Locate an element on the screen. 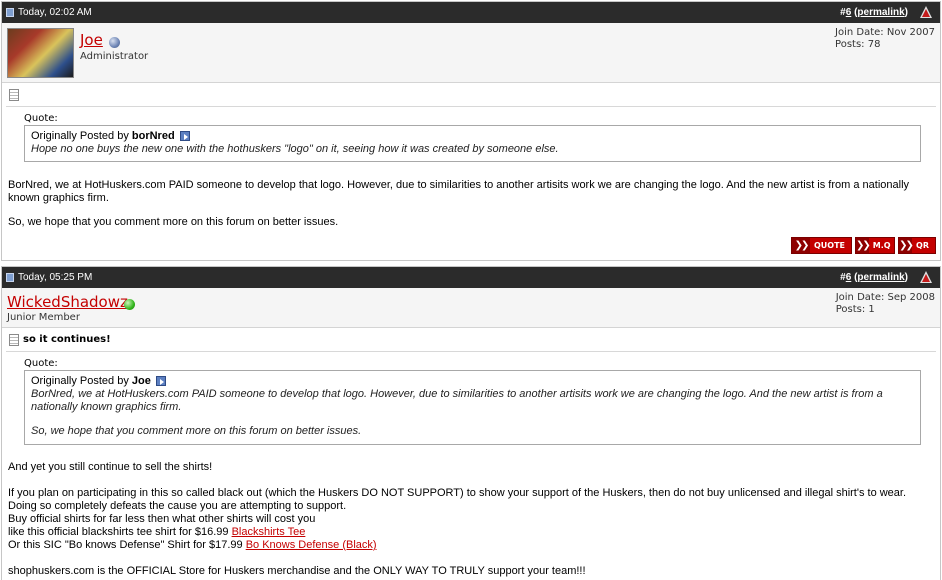  username-link: WickedShadowz is located at coordinates (67, 302).